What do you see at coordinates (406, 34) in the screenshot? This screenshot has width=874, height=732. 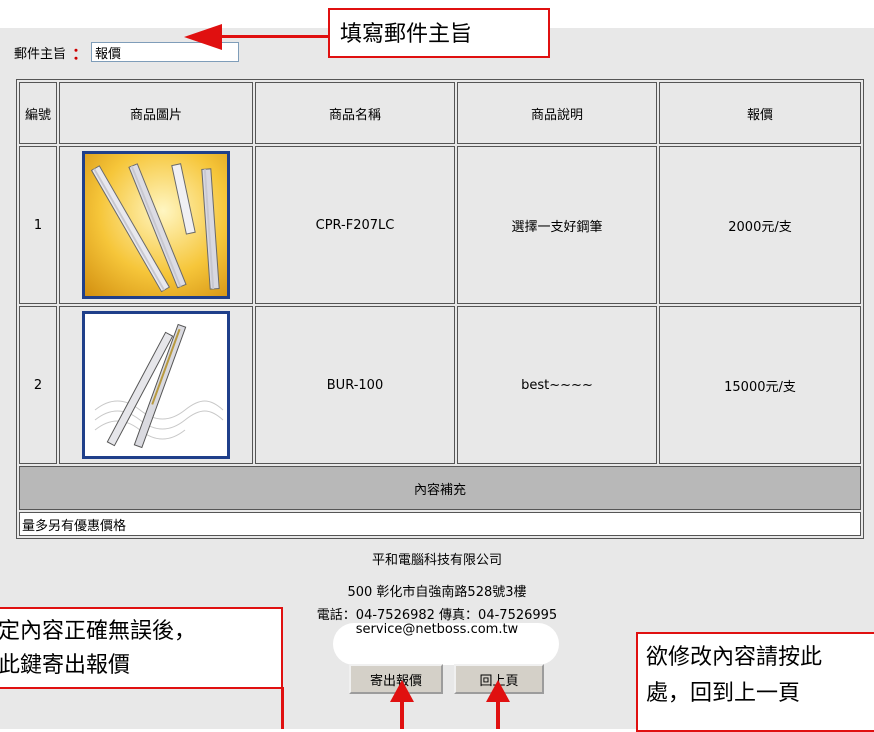 I see `subject-tip-text: 填寫郵件主旨` at bounding box center [406, 34].